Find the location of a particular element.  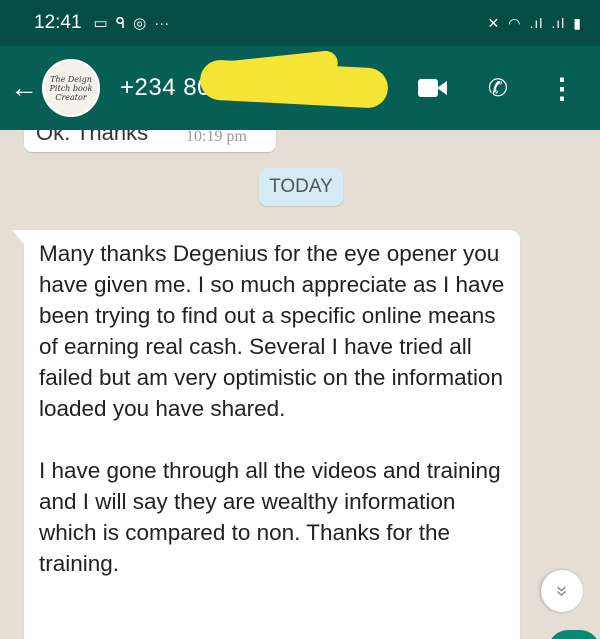

status-icons-right: ✕ ◠ .ıl .ıl ▮ is located at coordinates (535, 23).